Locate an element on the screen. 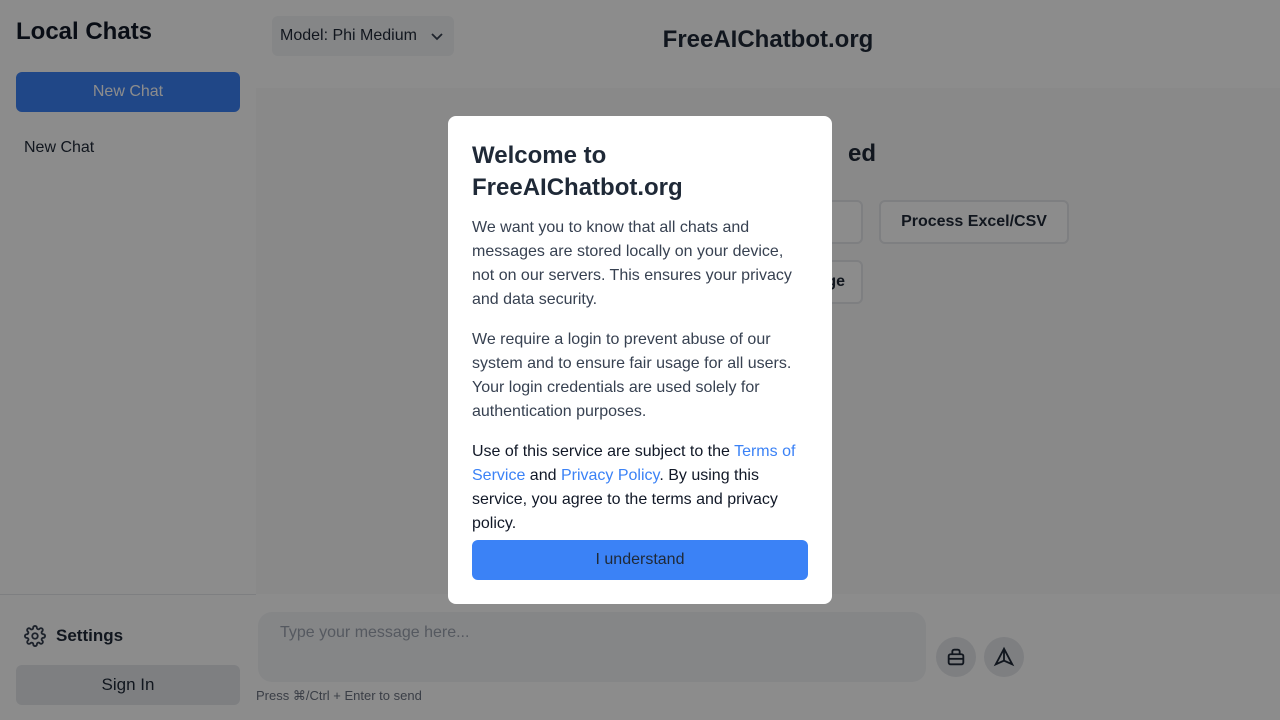 This screenshot has width=1280, height=720. privacy-policy-link: Privacy Policy is located at coordinates (610, 475).